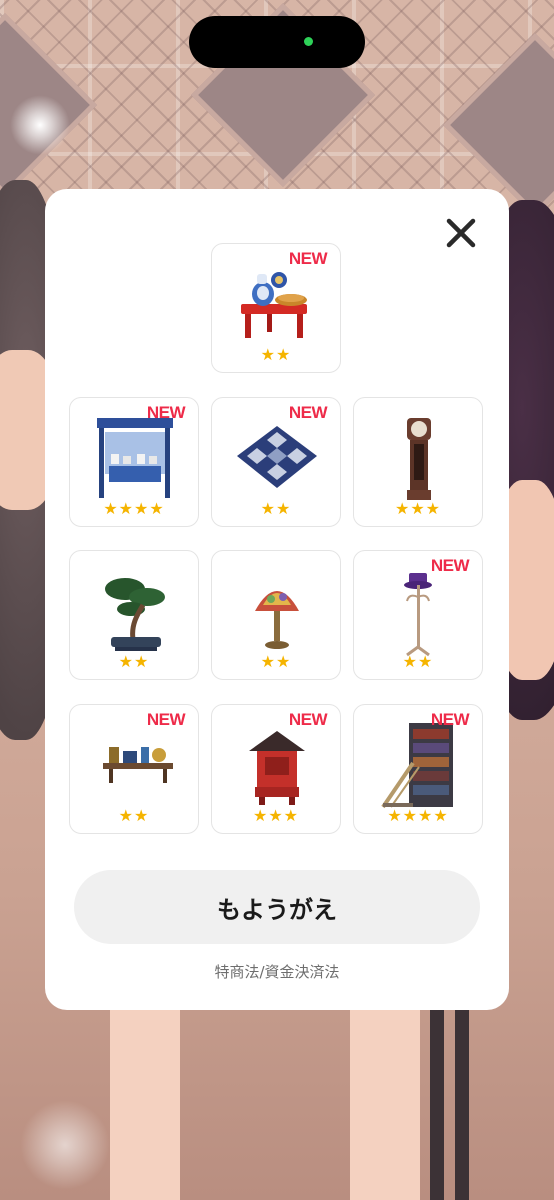 This screenshot has width=554, height=1200. I want to click on item-card-red-shrine: NEW ★★★, so click(276, 769).